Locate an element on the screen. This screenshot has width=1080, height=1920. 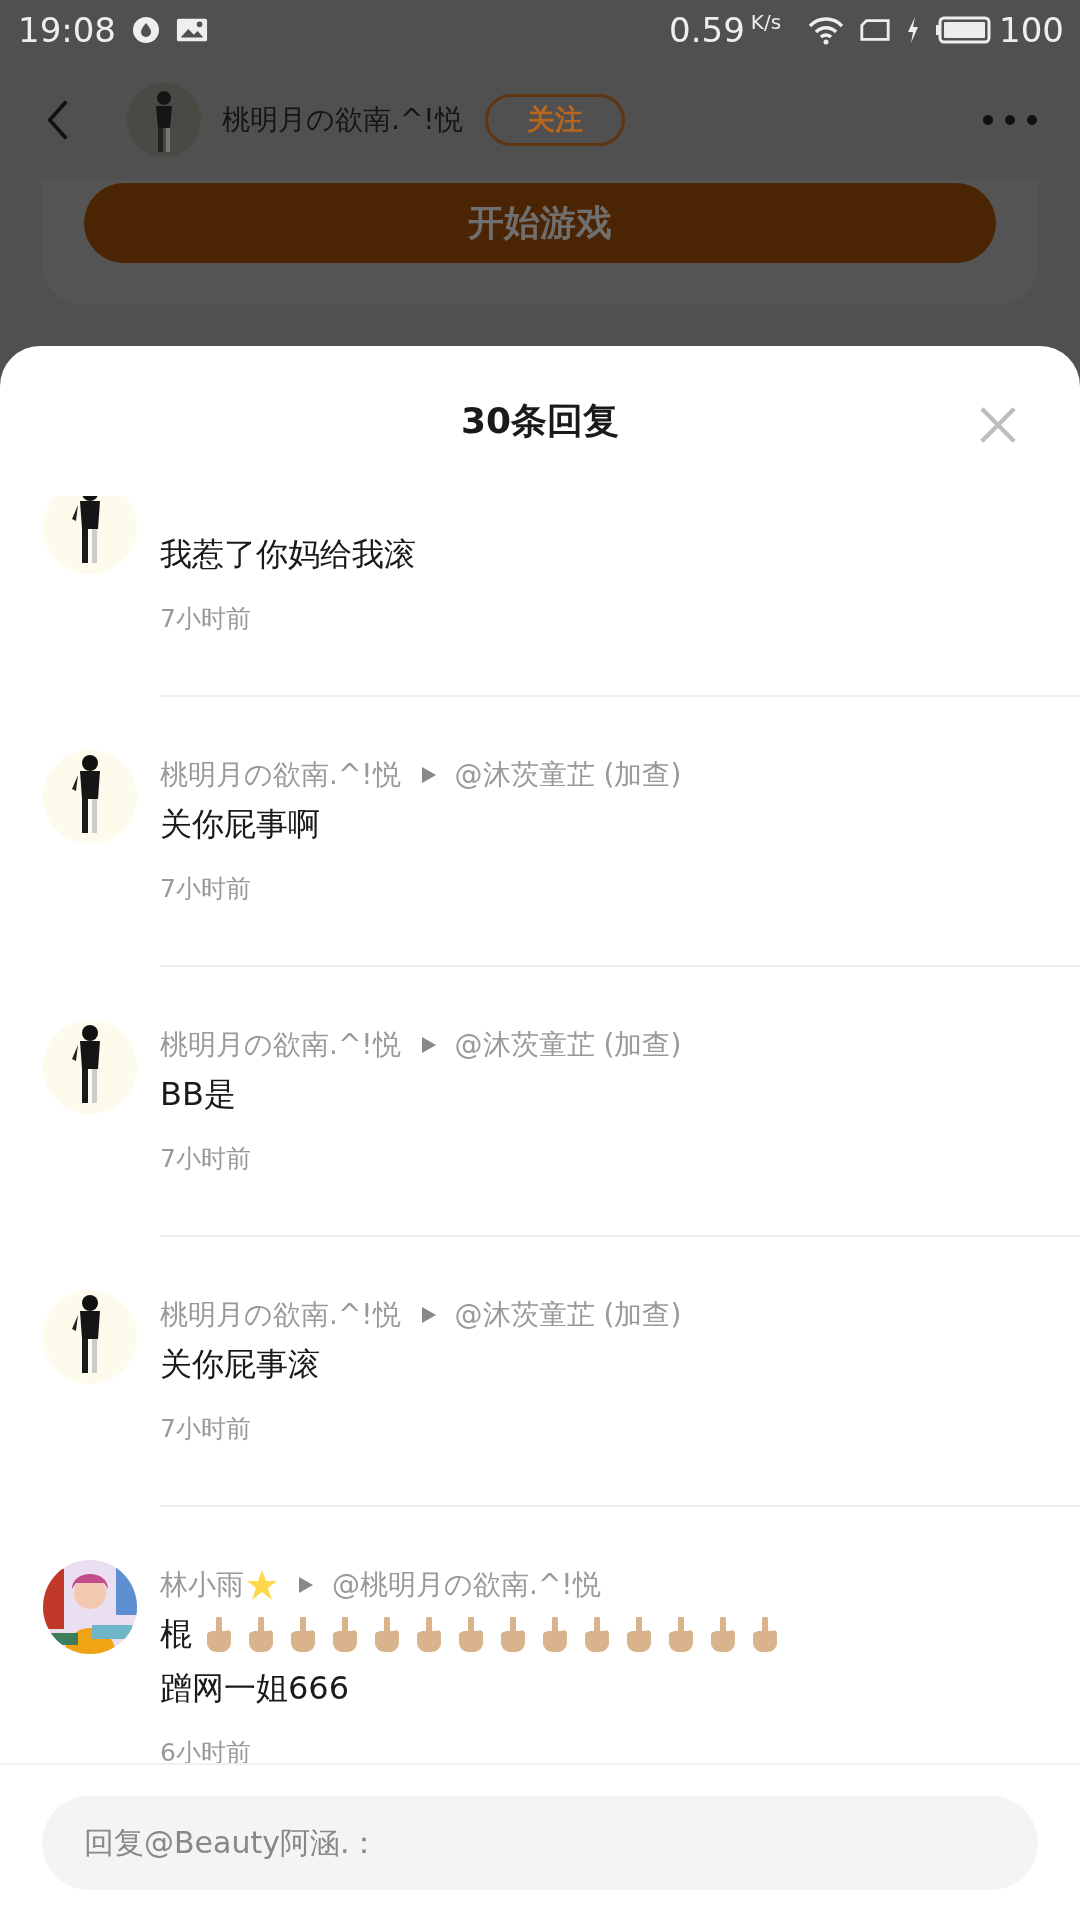
wifi-icon is located at coordinates (826, 30).